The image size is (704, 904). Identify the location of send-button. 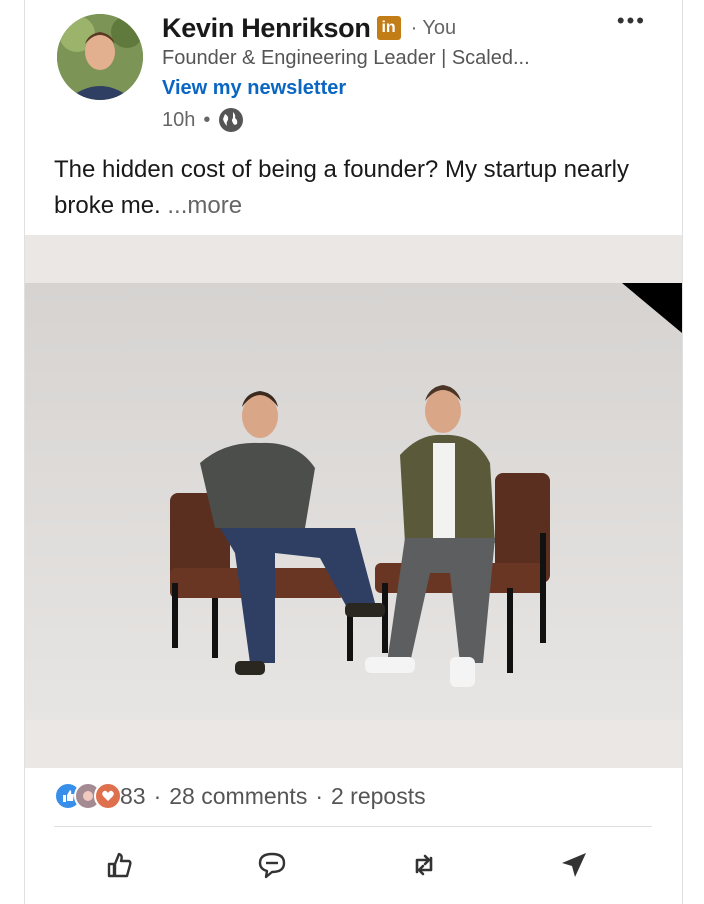
(574, 865).